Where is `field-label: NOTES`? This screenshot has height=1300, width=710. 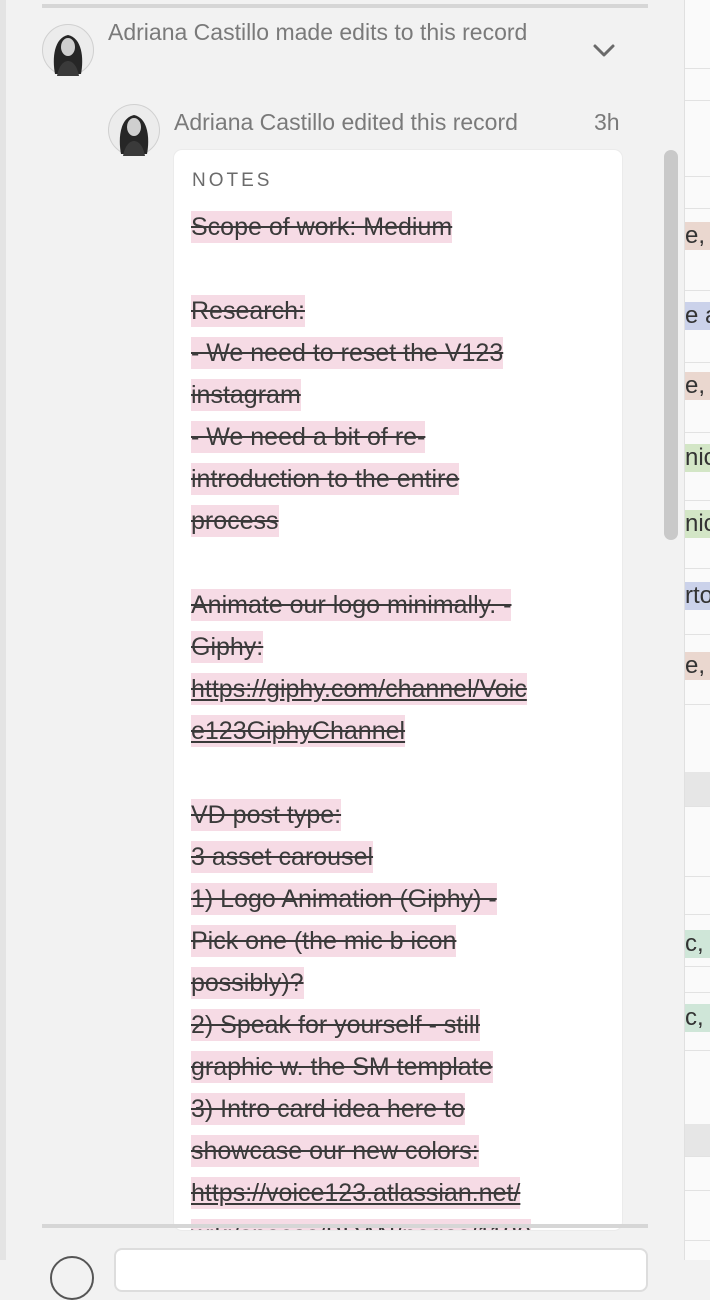 field-label: NOTES is located at coordinates (232, 180).